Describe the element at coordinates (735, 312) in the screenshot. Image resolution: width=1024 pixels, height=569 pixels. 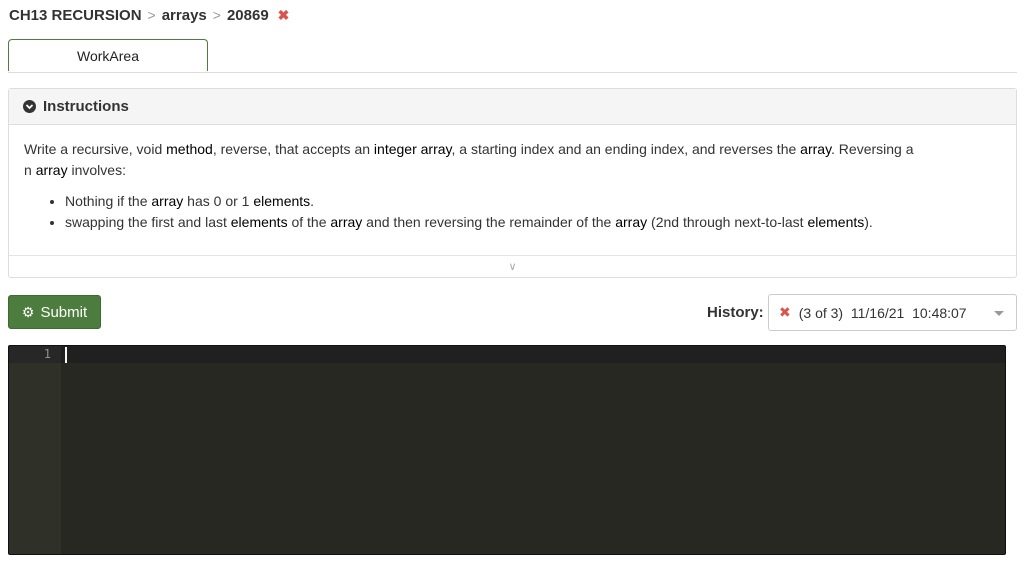
I see `history-label: History:` at that location.